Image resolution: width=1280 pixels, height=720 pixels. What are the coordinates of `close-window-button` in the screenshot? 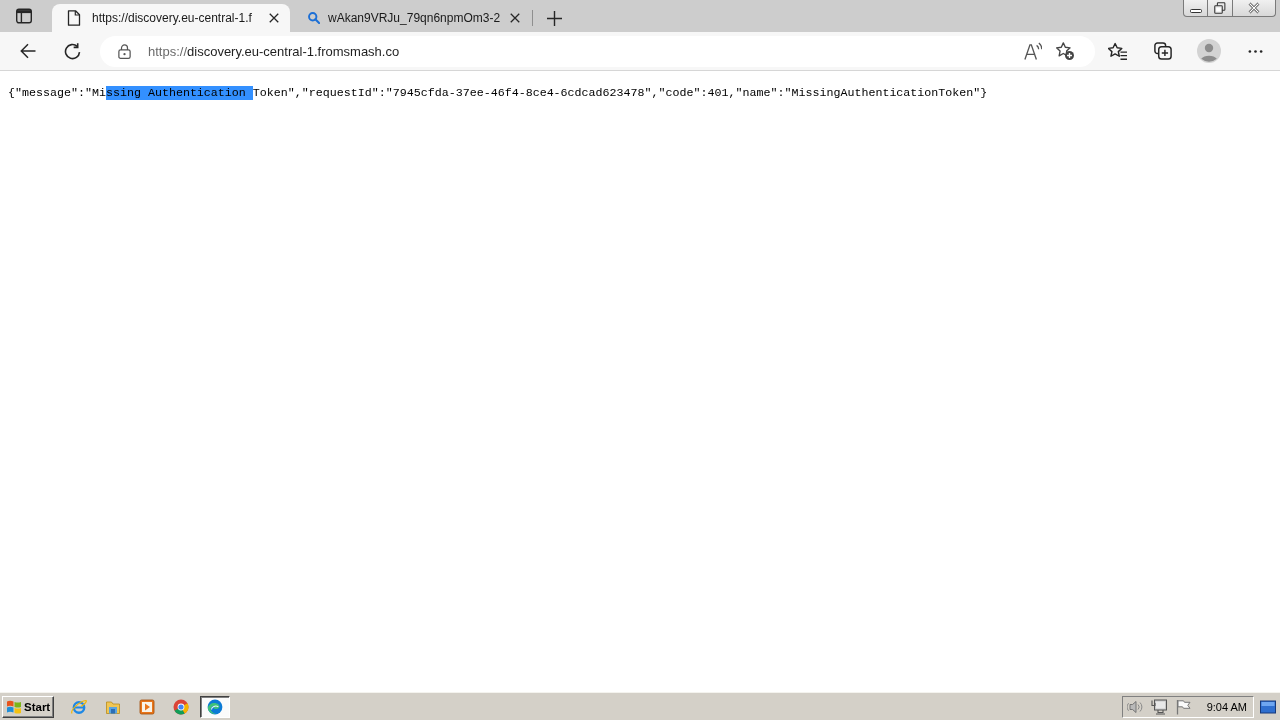 It's located at (1254, 8).